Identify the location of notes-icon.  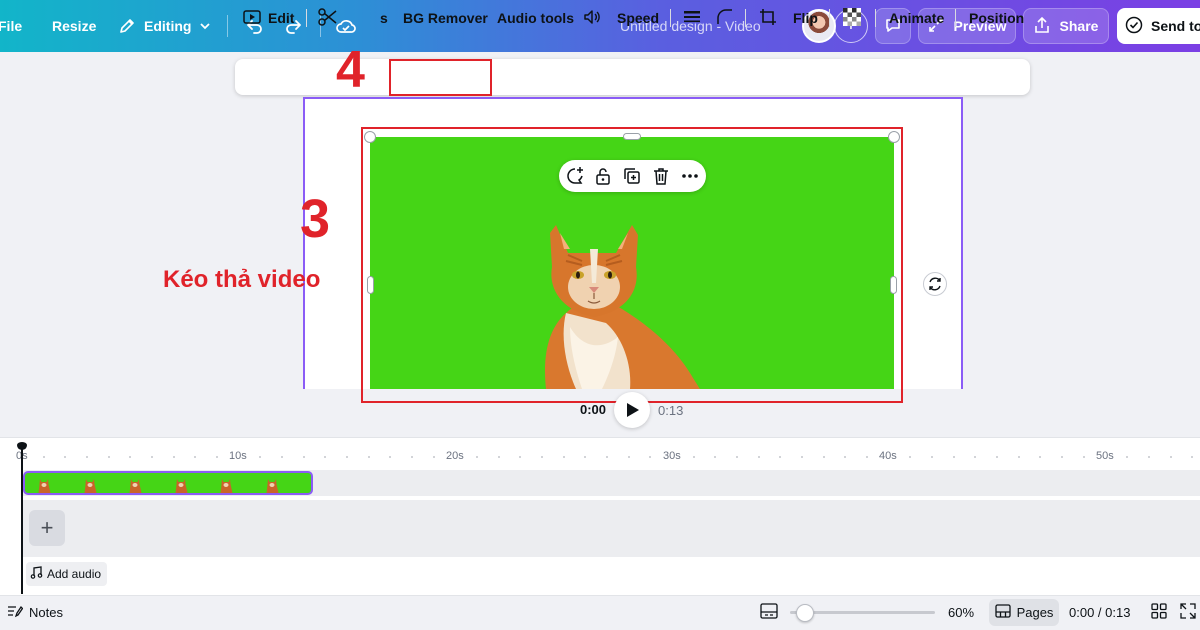
(15, 612).